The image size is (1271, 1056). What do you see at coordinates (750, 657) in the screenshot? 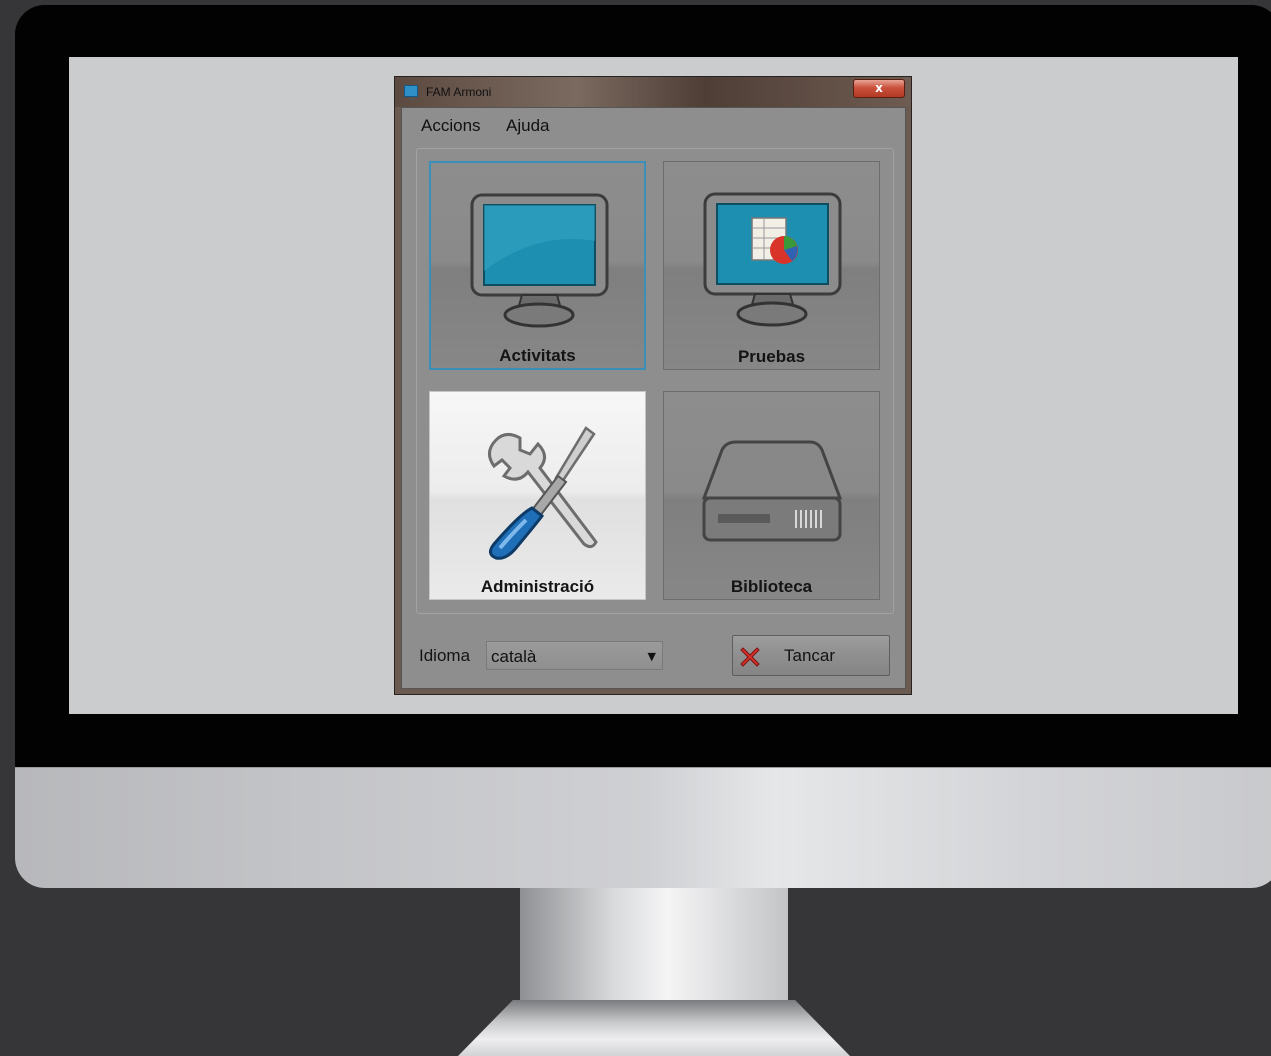
I see `red-x-icon` at bounding box center [750, 657].